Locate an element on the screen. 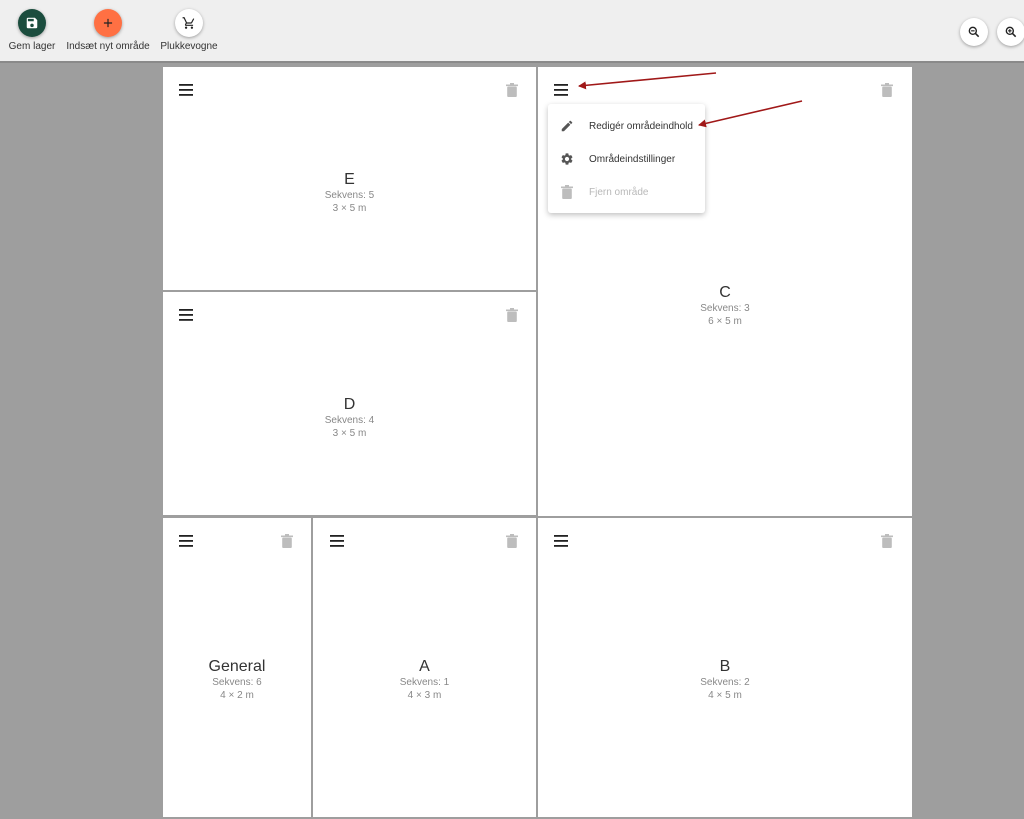  area-panel-e: E Sekvens: 5 3 × 5 m is located at coordinates (349, 178).